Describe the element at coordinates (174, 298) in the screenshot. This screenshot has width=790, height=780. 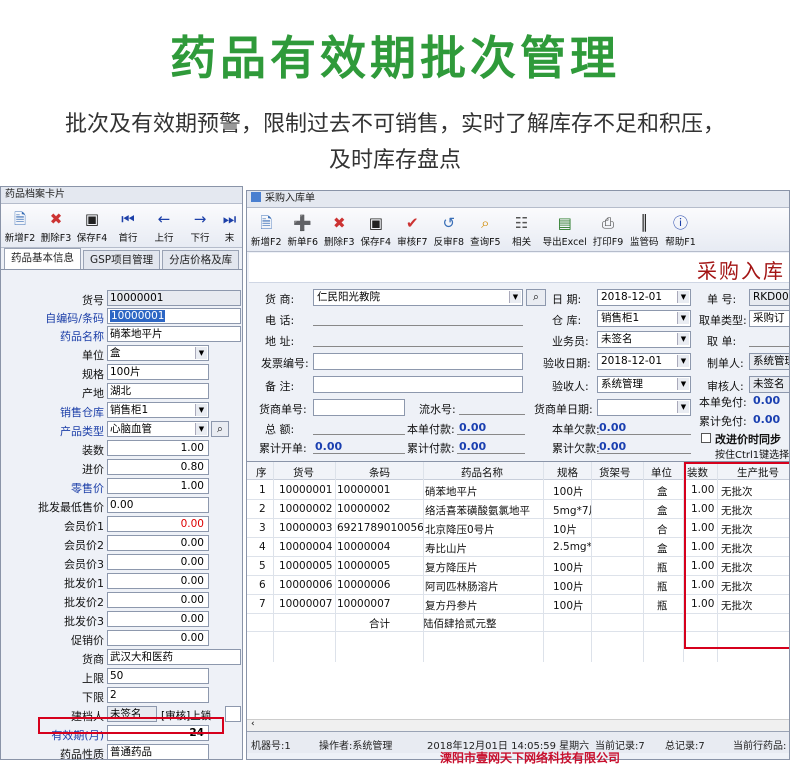
I see `item-no-field: 10000001` at that location.